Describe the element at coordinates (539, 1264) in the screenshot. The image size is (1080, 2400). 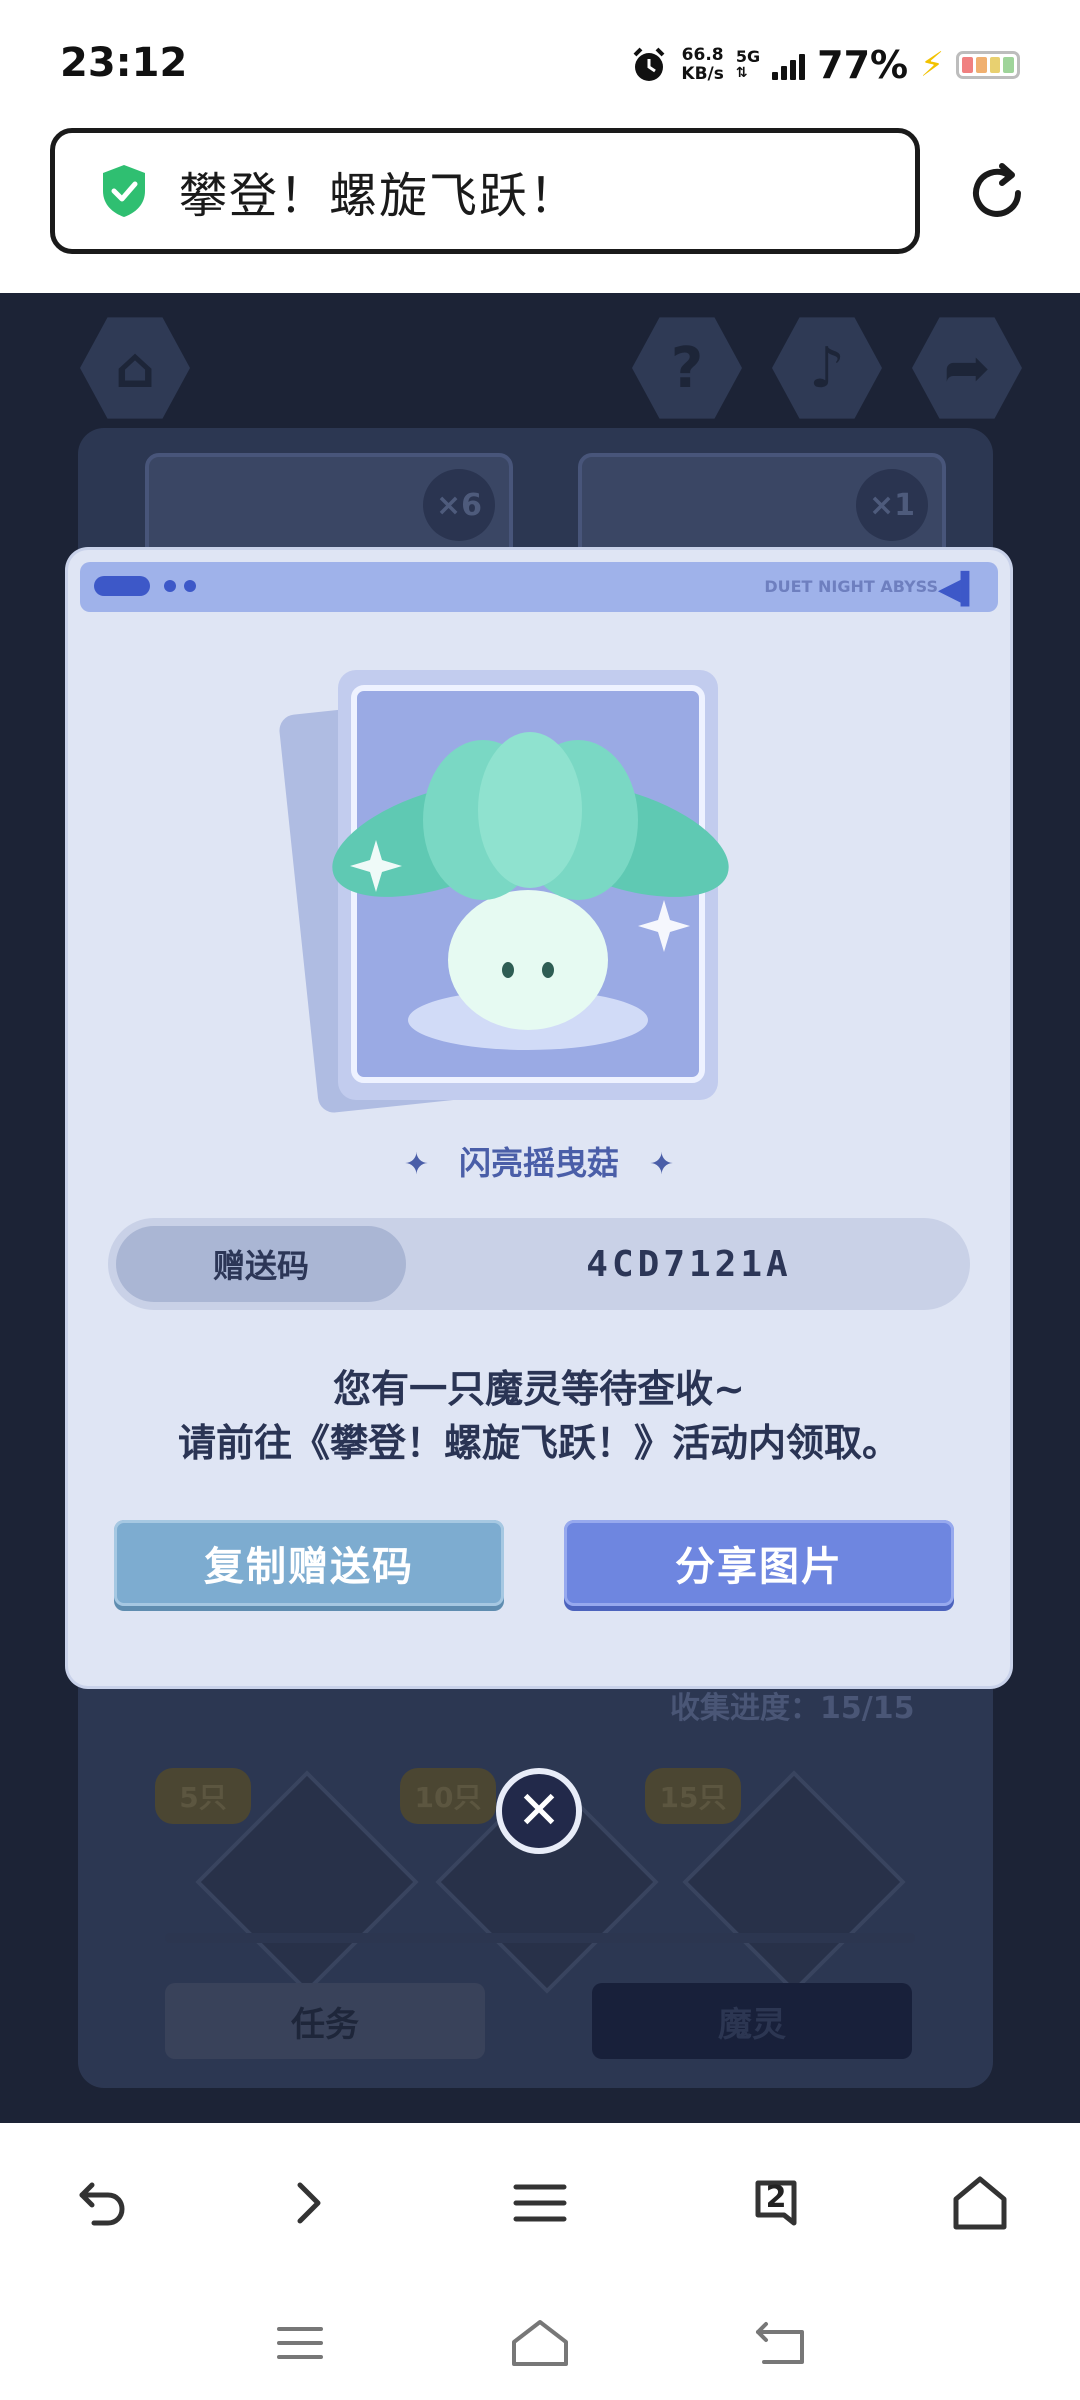
I see `gift-code-field: 赠送码 4CD7121A` at that location.